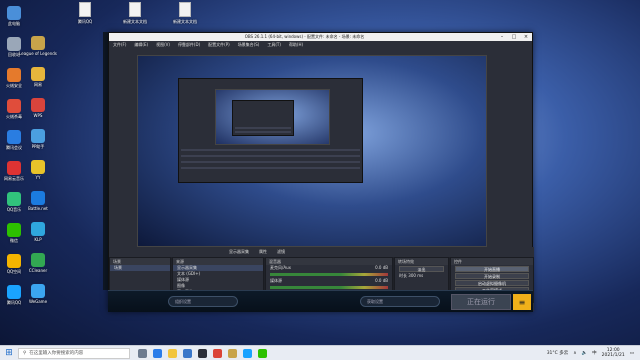 The height and width of the screenshot is (360, 640). Describe the element at coordinates (375, 301) in the screenshot. I see `pill-mid-label: 获取设置` at that location.